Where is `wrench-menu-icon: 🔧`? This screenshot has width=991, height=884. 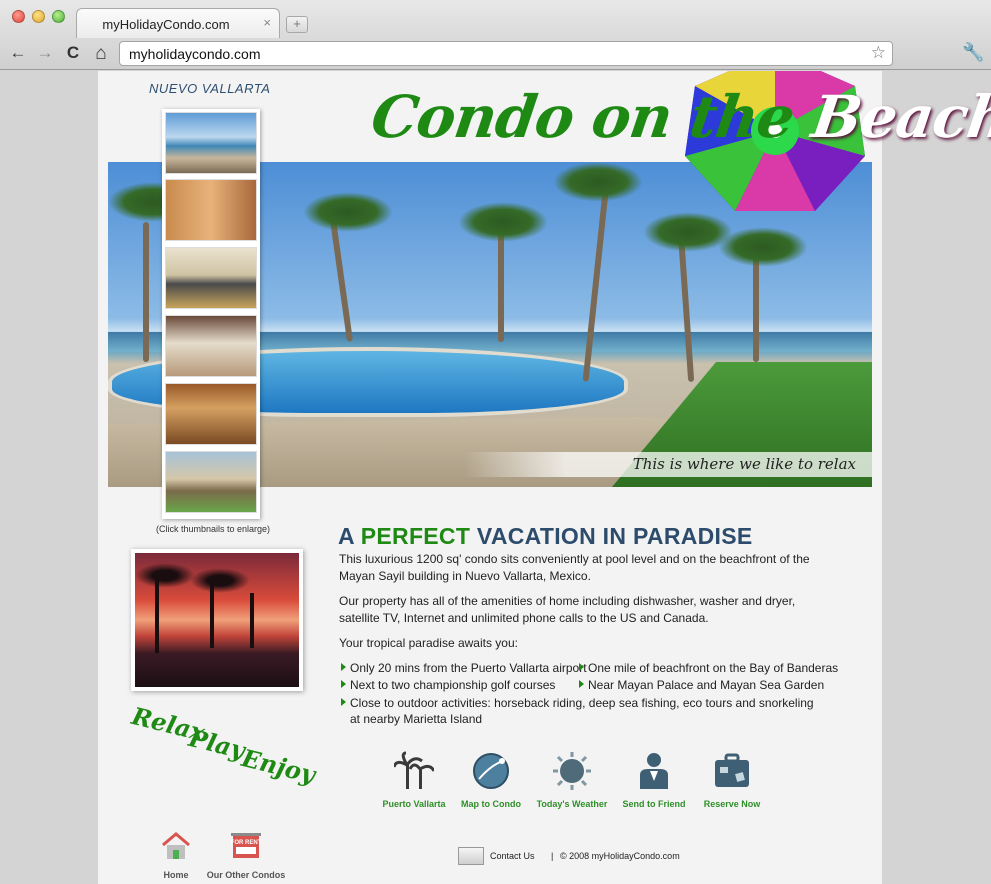 wrench-menu-icon: 🔧 is located at coordinates (973, 52).